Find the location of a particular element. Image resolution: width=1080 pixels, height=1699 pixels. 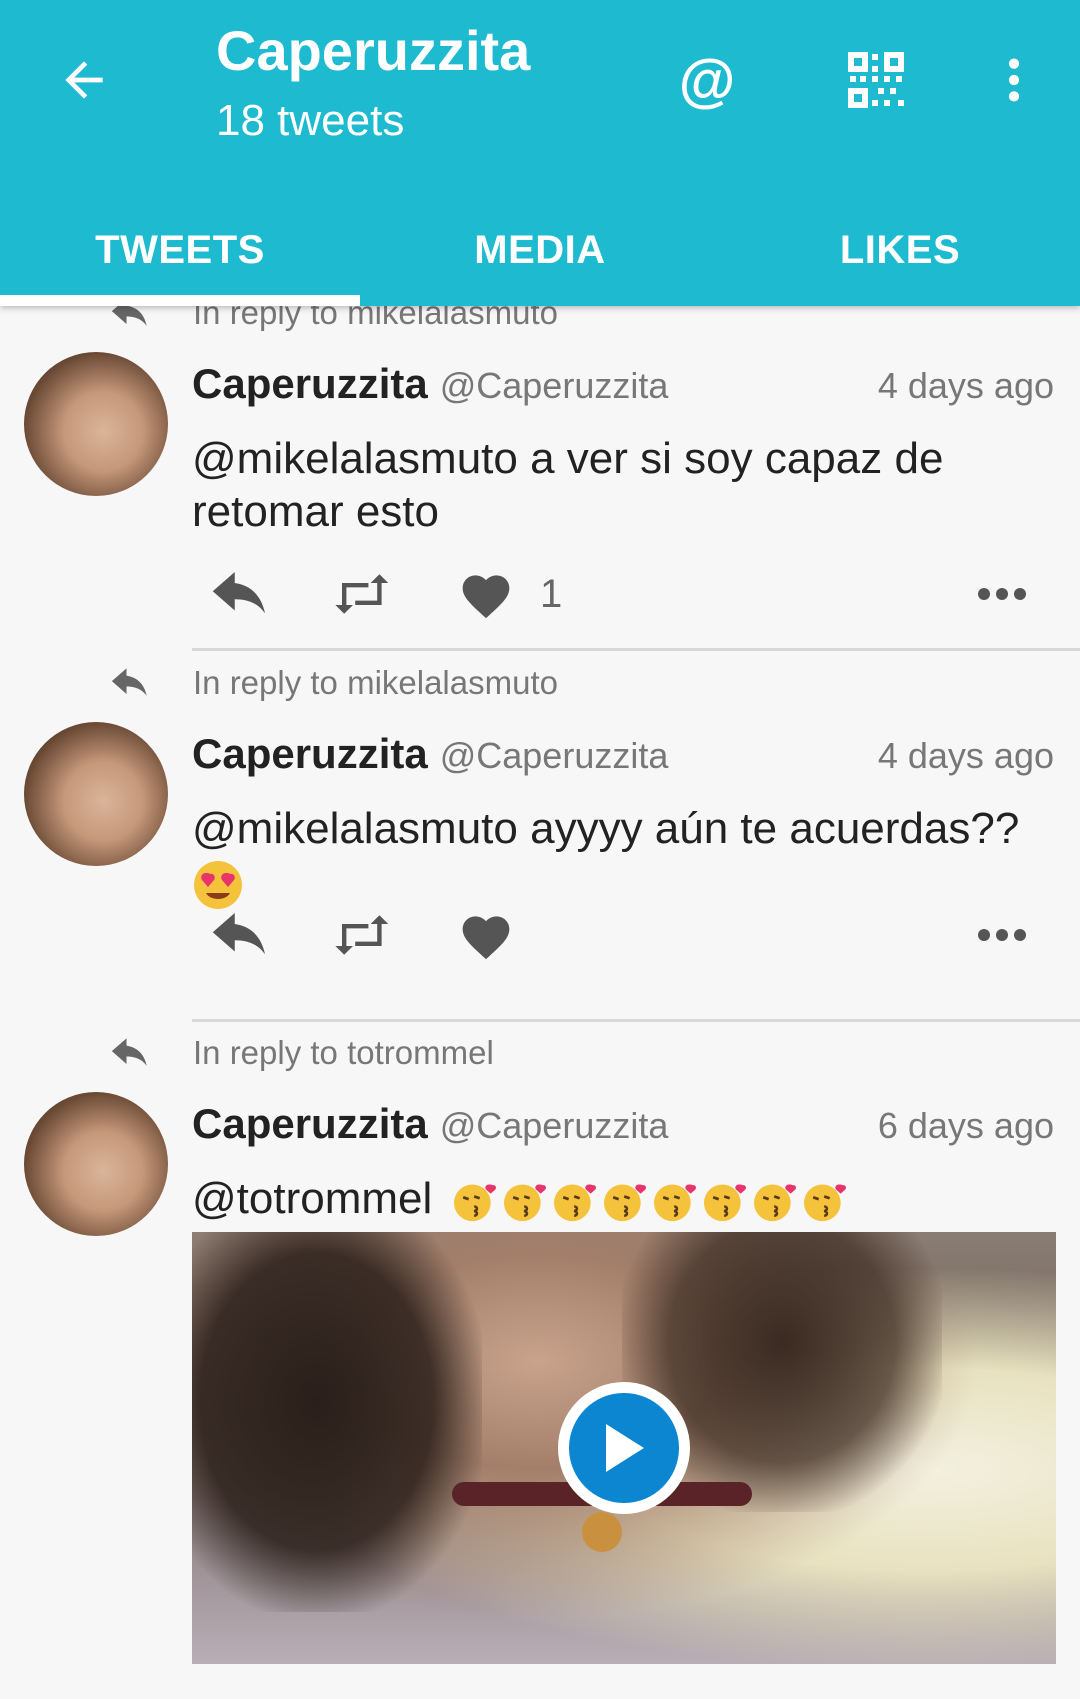

tweet-text: @totrommel is located at coordinates (312, 1198).